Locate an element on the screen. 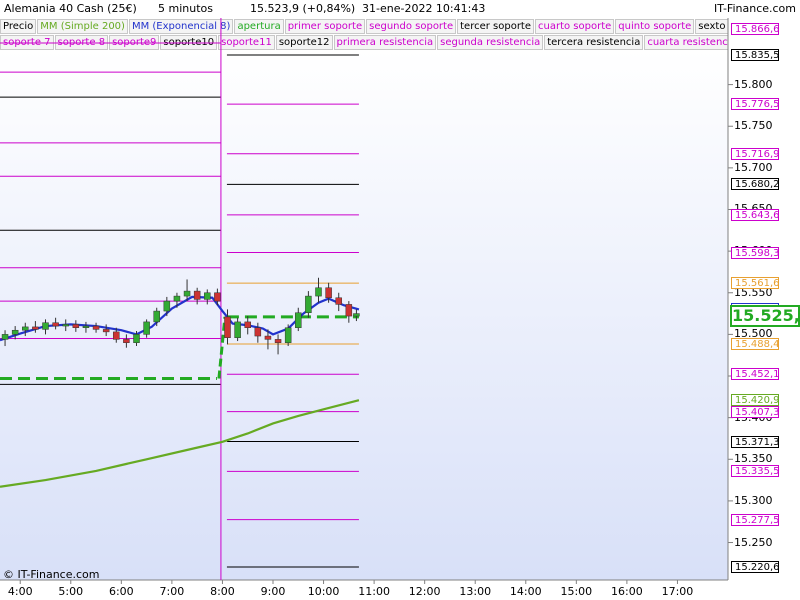  price-level-tag: 15.335,5 is located at coordinates (755, 471).